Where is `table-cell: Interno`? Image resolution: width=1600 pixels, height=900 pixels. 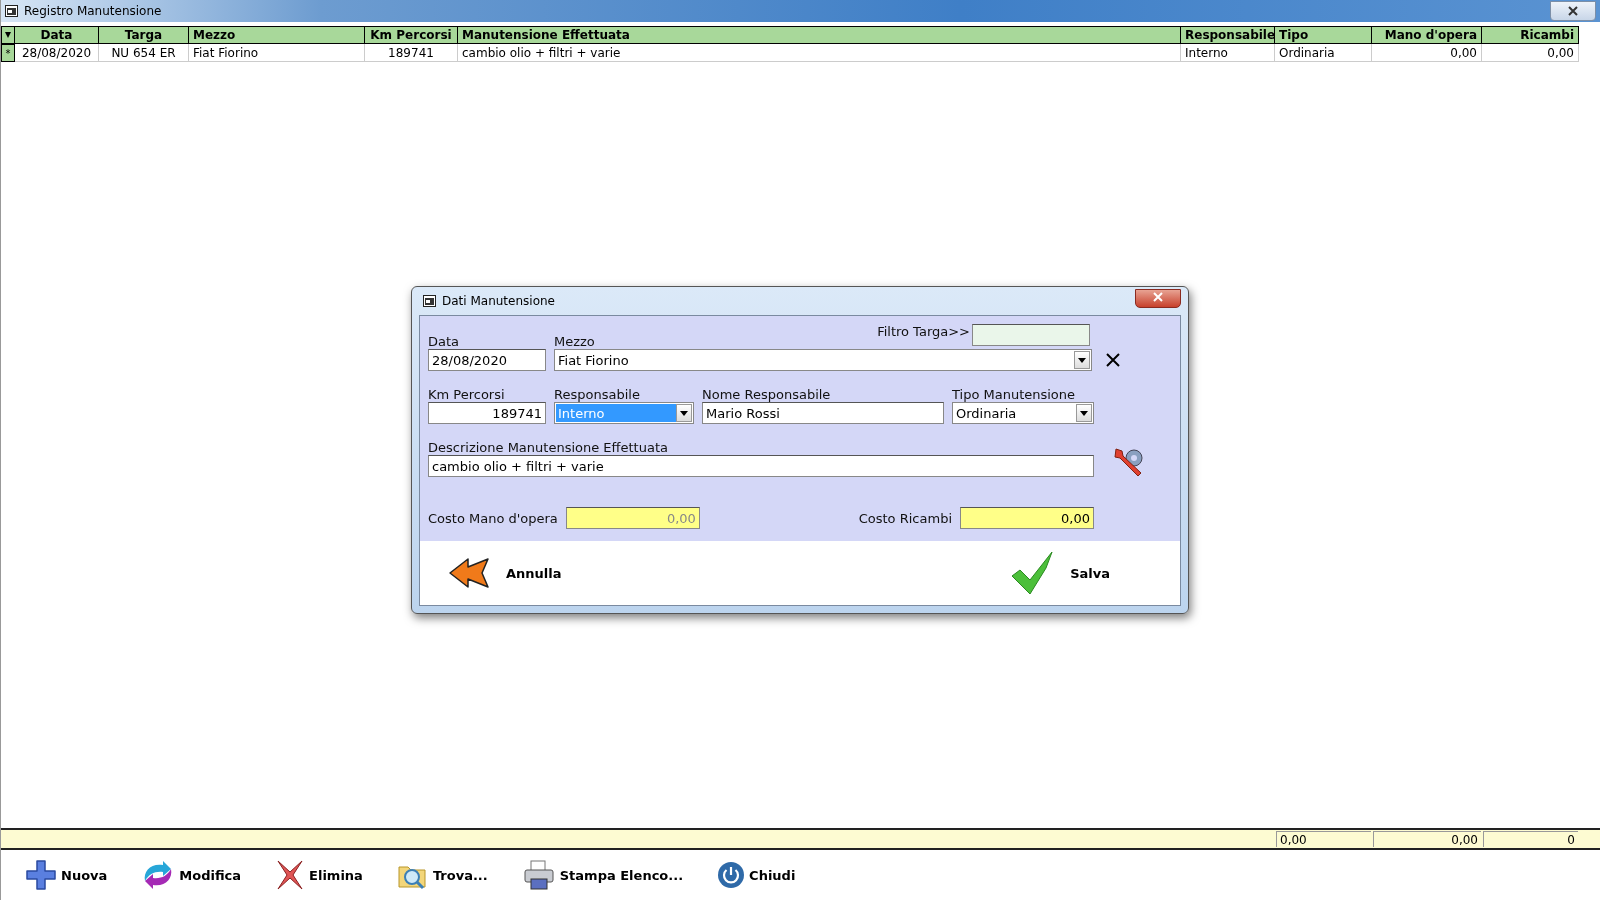 table-cell: Interno is located at coordinates (1228, 53).